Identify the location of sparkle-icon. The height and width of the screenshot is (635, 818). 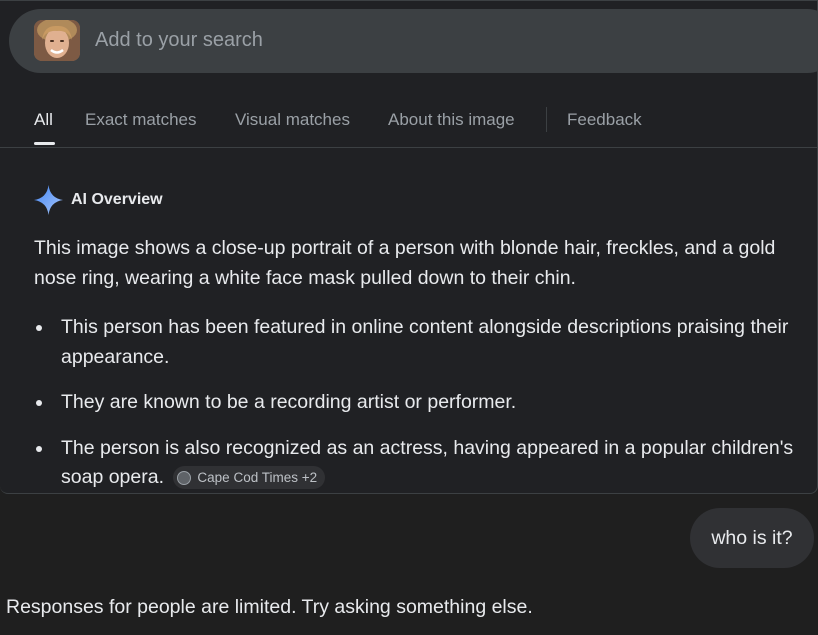
(48, 200).